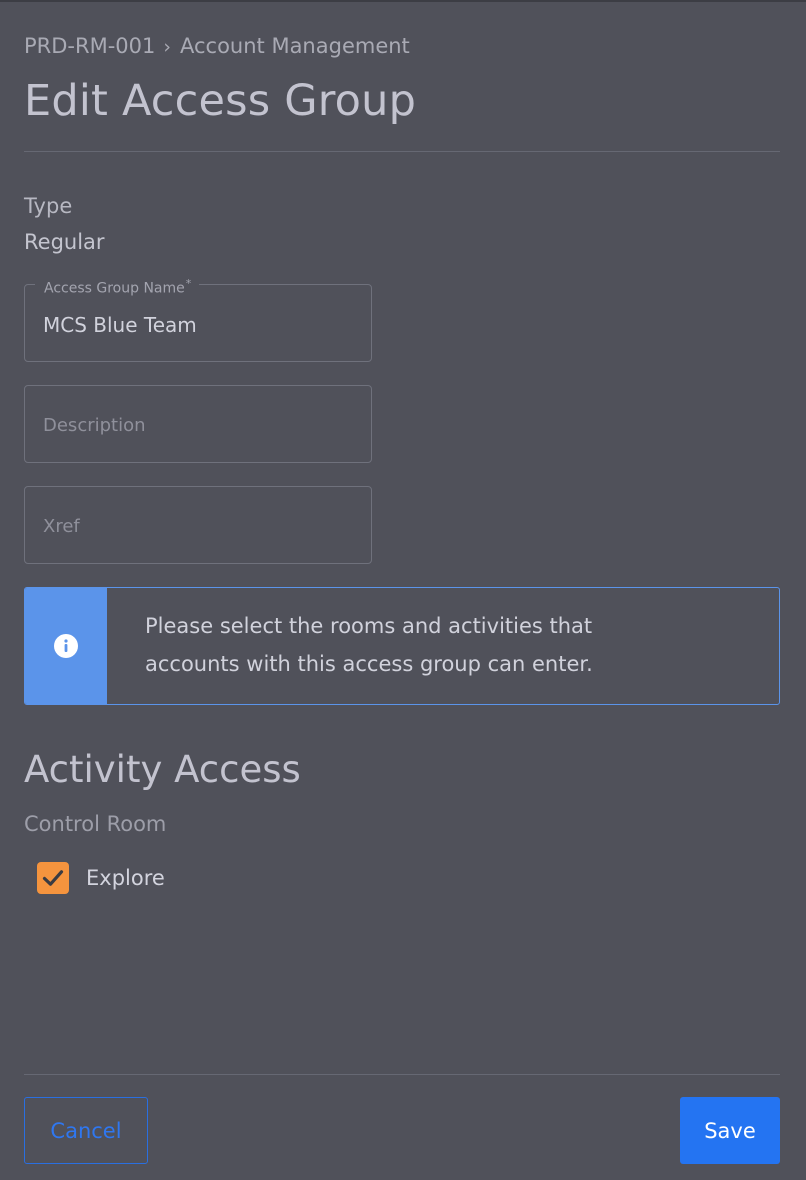 The image size is (806, 1180). I want to click on xref-input, so click(198, 525).